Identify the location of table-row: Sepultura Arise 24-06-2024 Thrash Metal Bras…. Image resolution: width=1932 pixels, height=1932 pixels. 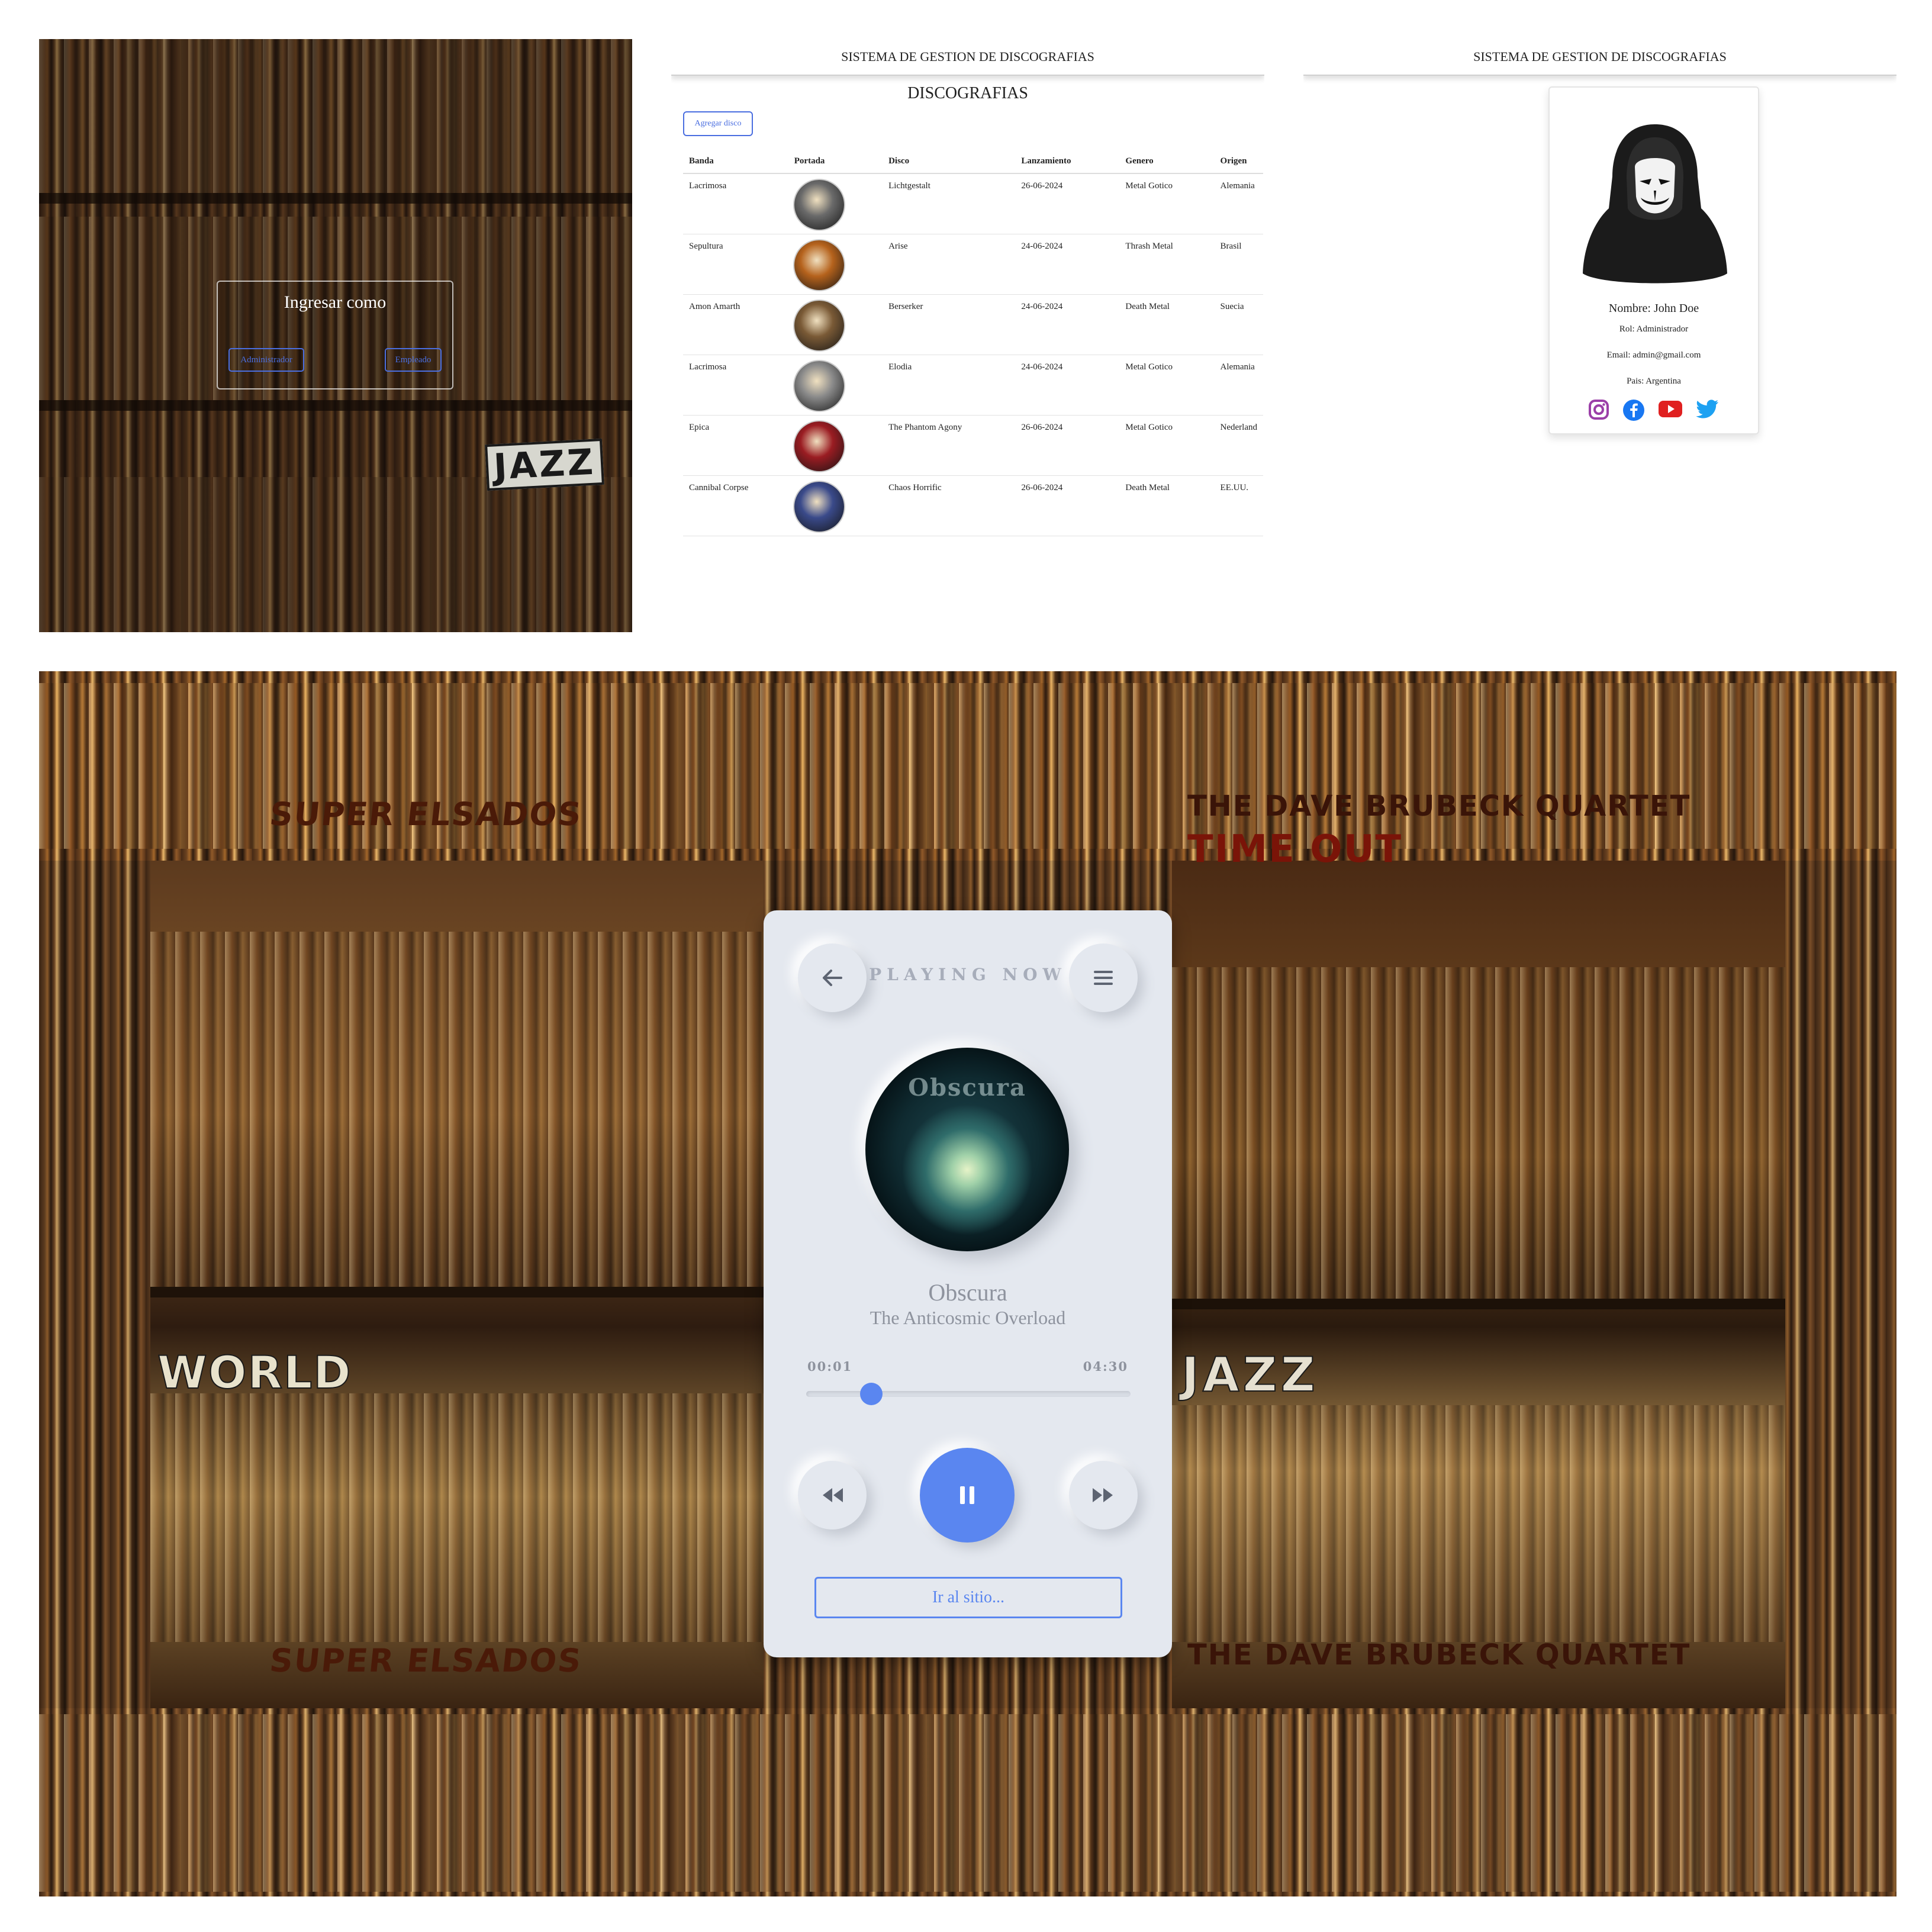
(973, 264).